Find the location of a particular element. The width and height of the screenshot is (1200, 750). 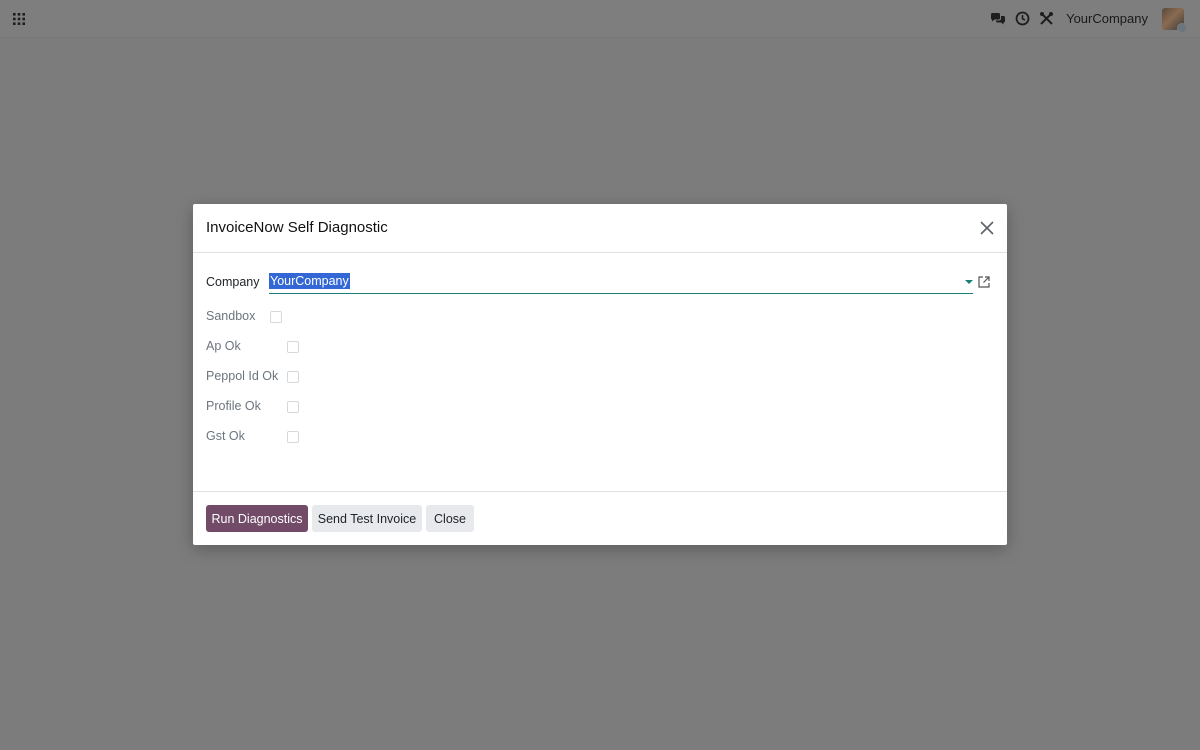

send-test-invoice-button: Send Test Invoice is located at coordinates (367, 518).